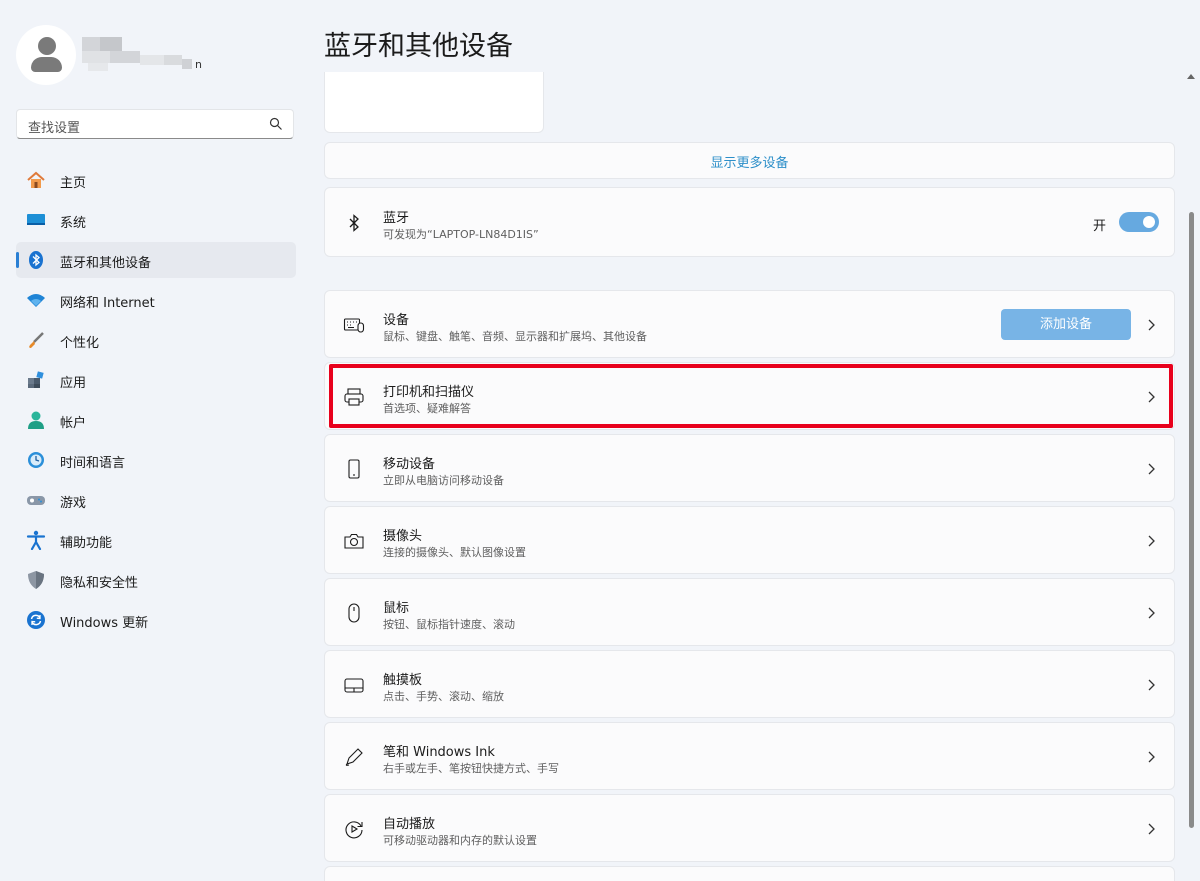  Describe the element at coordinates (36, 540) in the screenshot. I see `accessibility-icon` at that location.